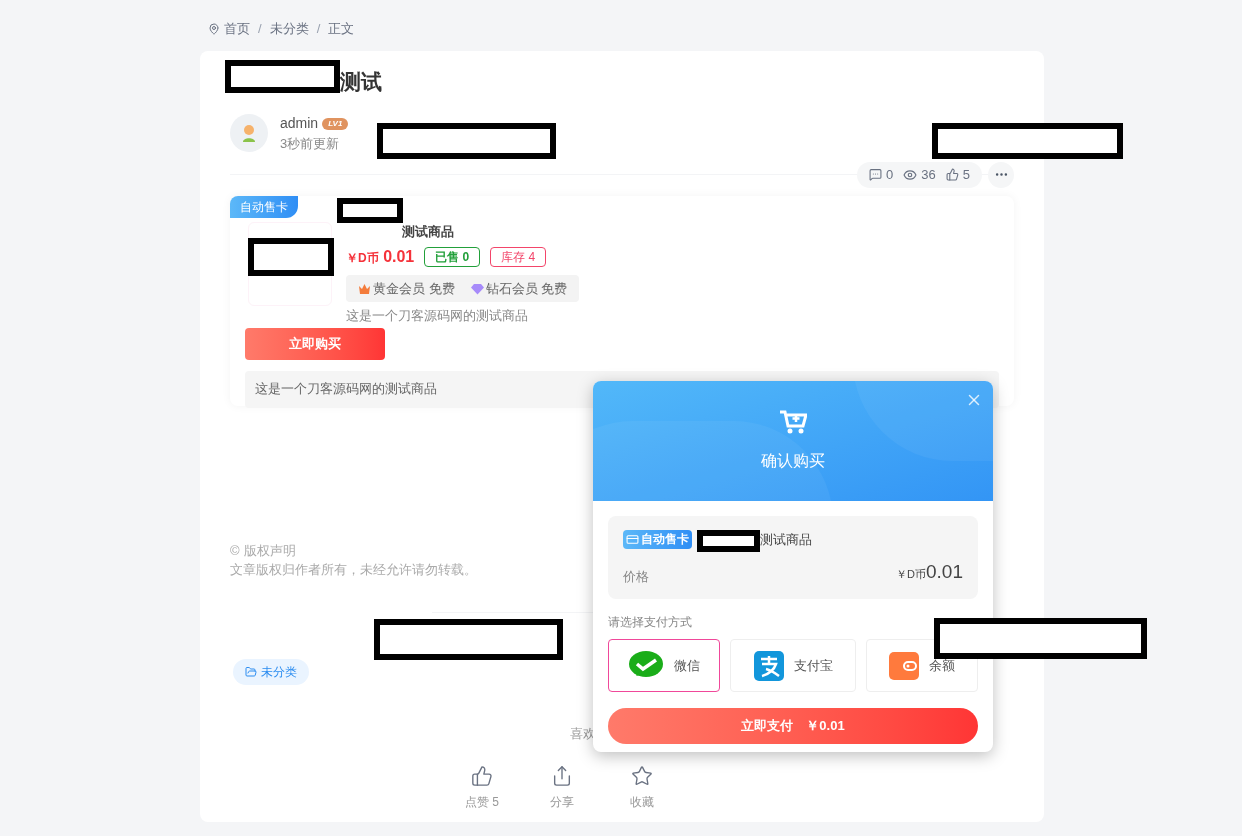  I want to click on like-count: 5, so click(966, 174).